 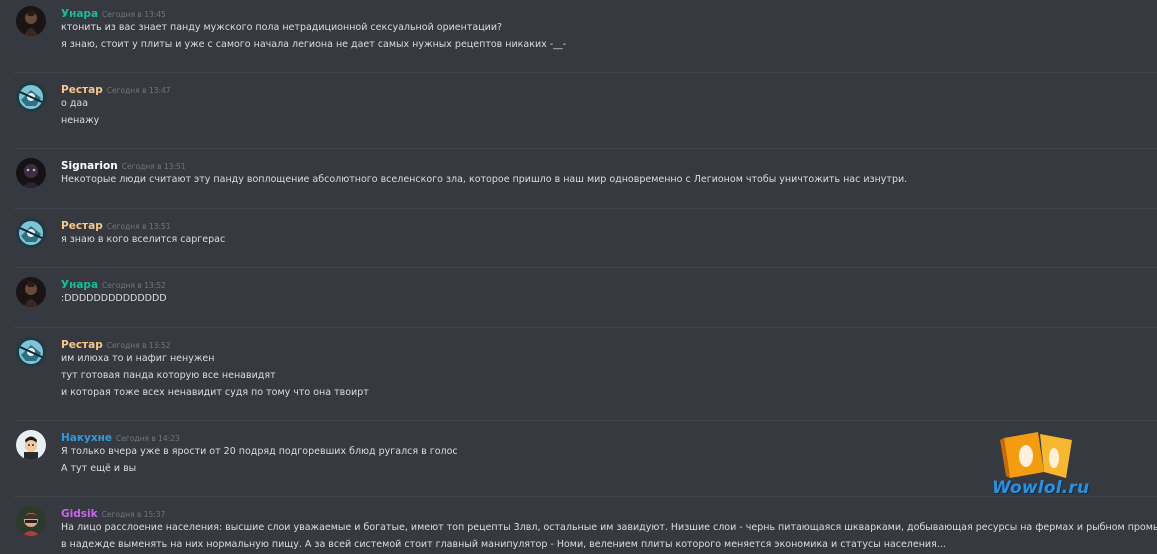 I want to click on nakukhne-avatar, so click(x=31, y=445).